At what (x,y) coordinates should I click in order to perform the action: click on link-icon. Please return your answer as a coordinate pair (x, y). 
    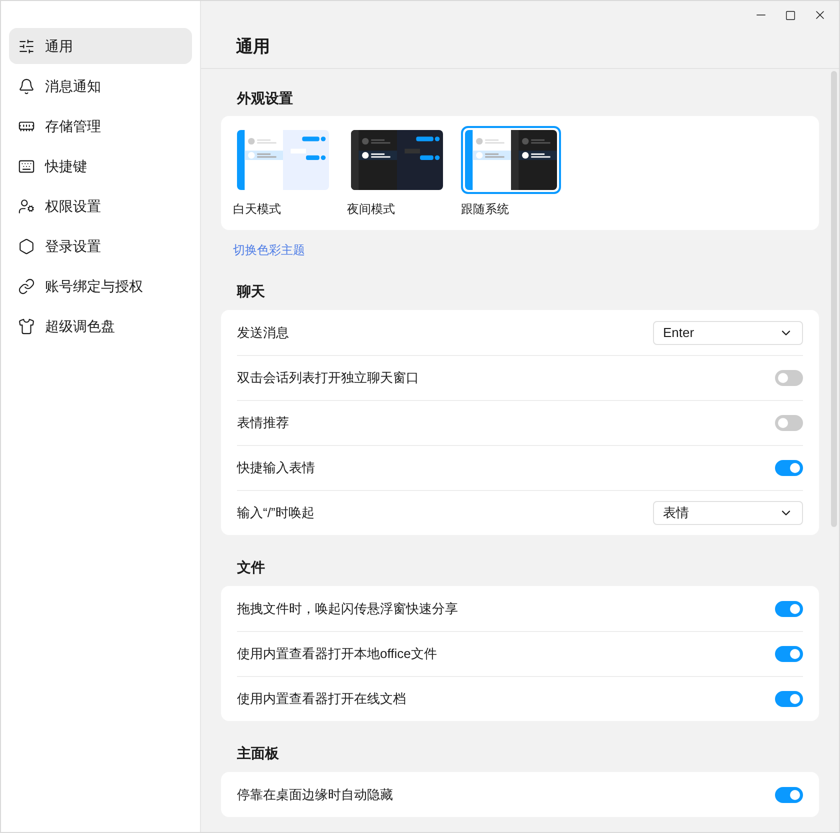
    Looking at the image, I should click on (26, 286).